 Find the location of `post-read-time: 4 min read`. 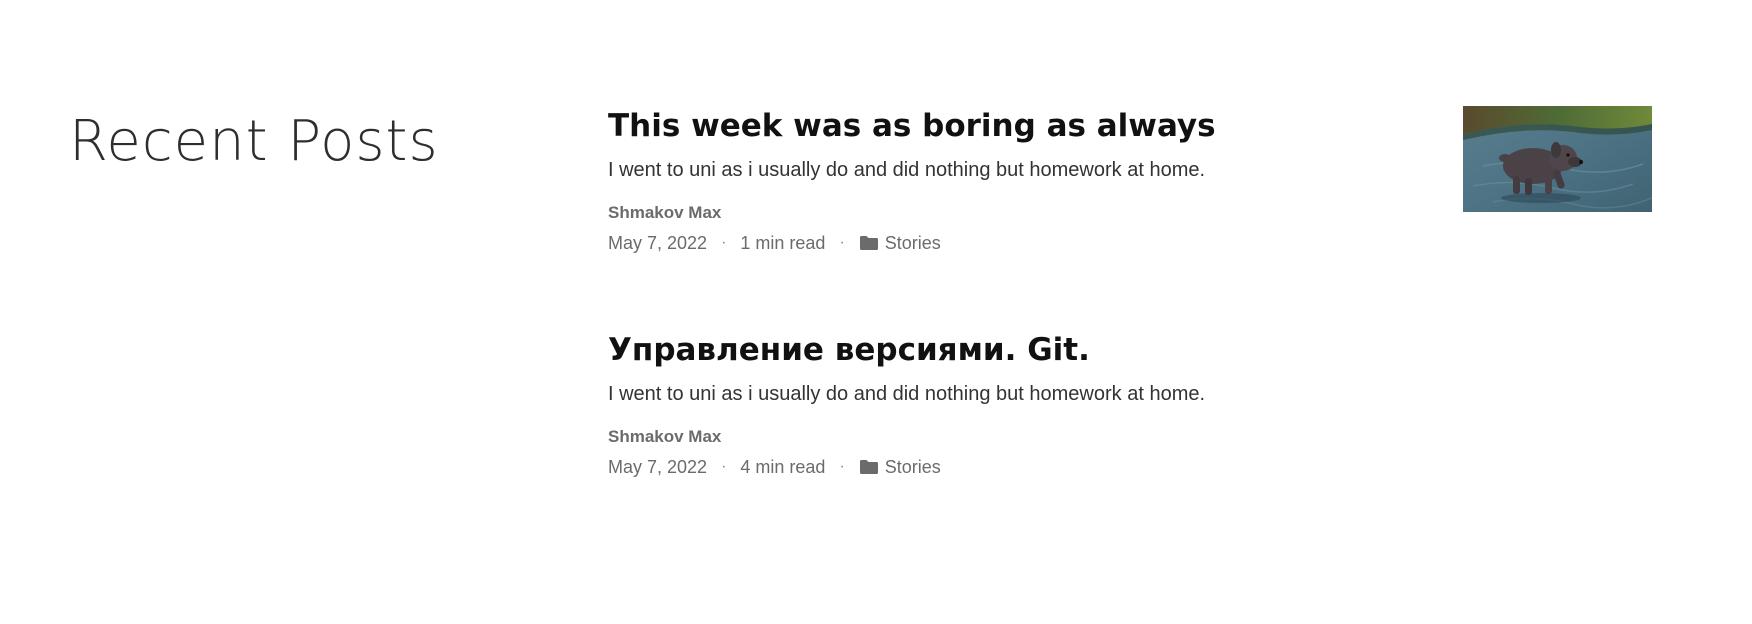

post-read-time: 4 min read is located at coordinates (783, 467).